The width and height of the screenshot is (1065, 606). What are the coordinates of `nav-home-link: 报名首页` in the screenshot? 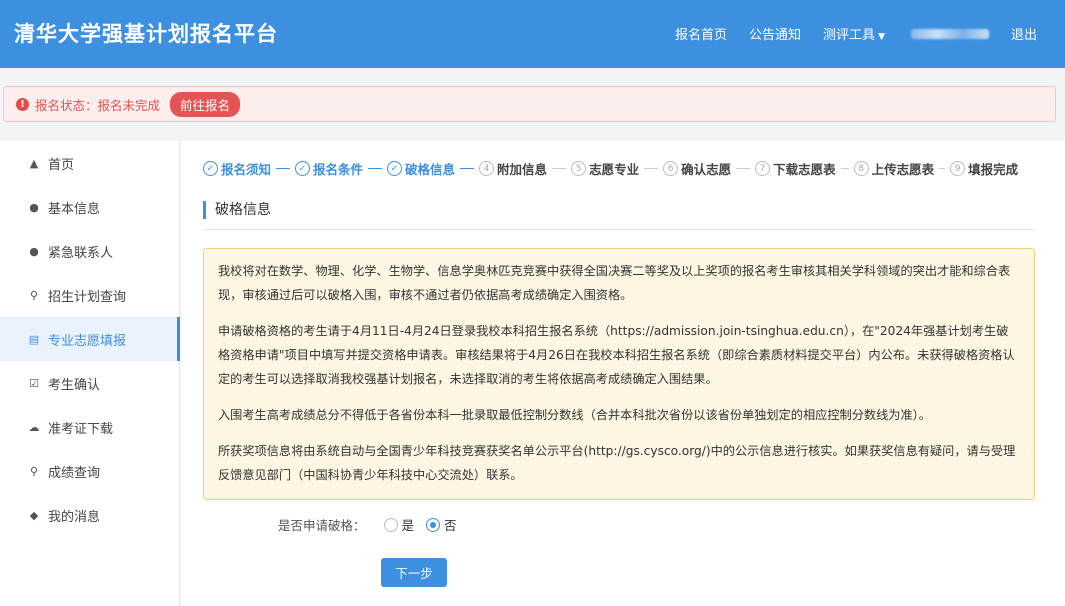 It's located at (701, 33).